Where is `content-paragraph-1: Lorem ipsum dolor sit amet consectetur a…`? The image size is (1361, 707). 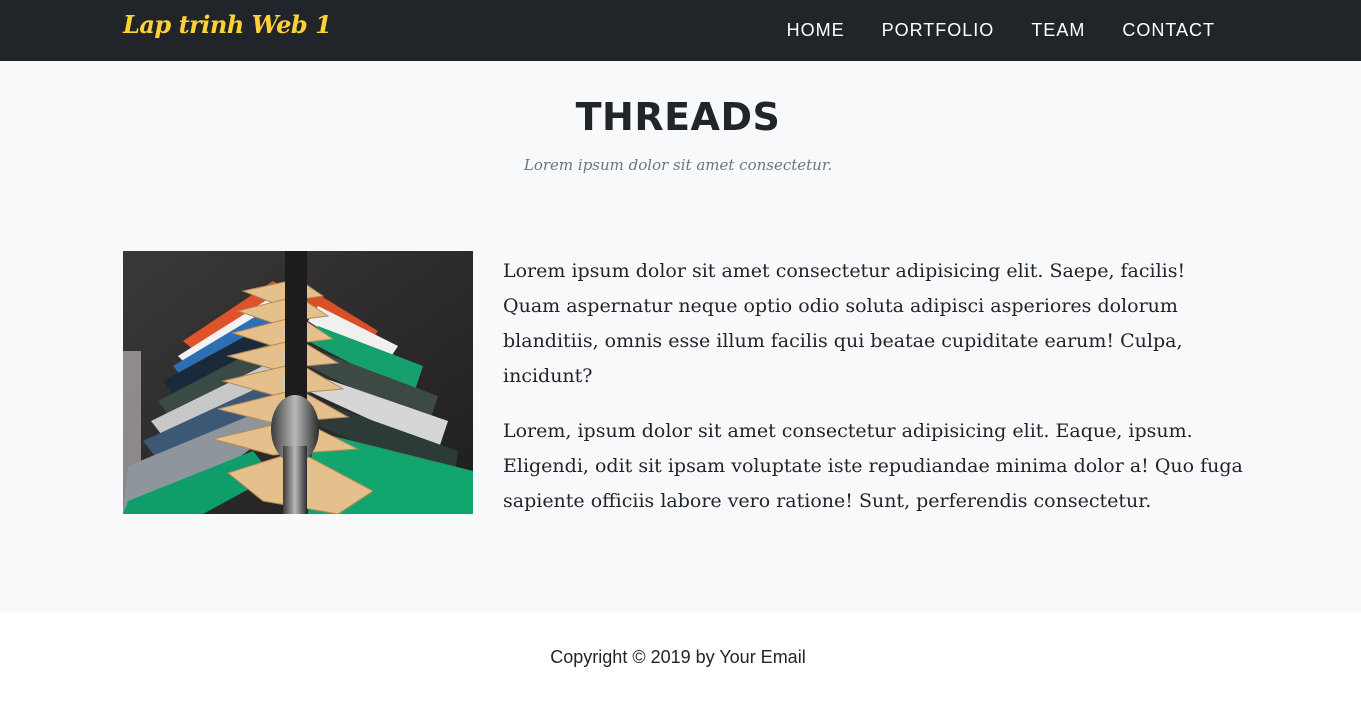 content-paragraph-1: Lorem ipsum dolor sit amet consectetur a… is located at coordinates (844, 323).